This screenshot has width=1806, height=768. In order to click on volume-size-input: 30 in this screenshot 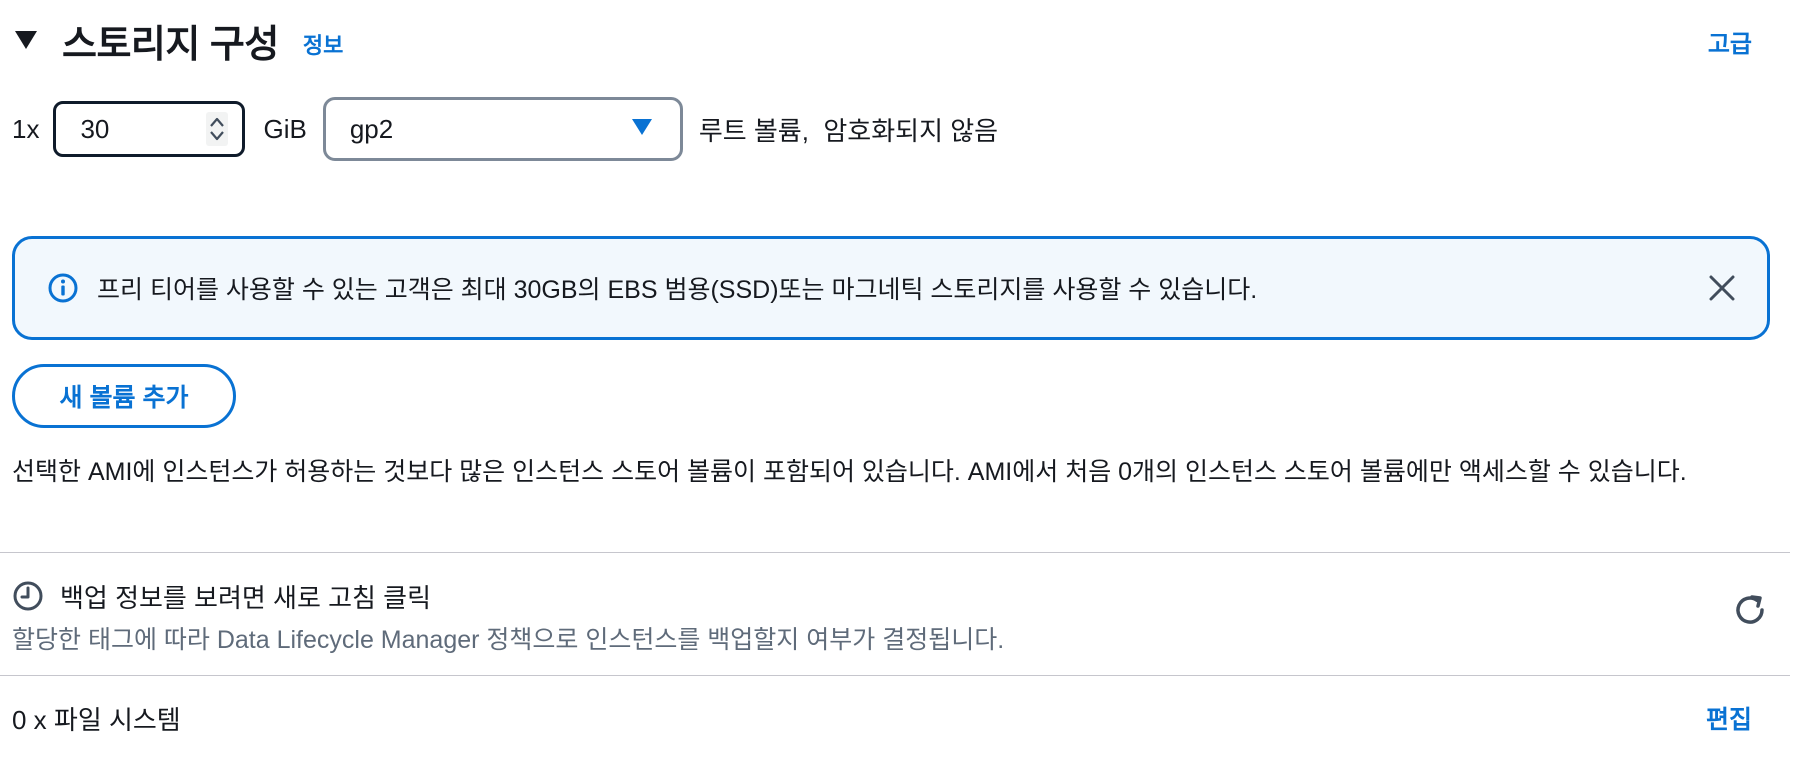, I will do `click(149, 129)`.